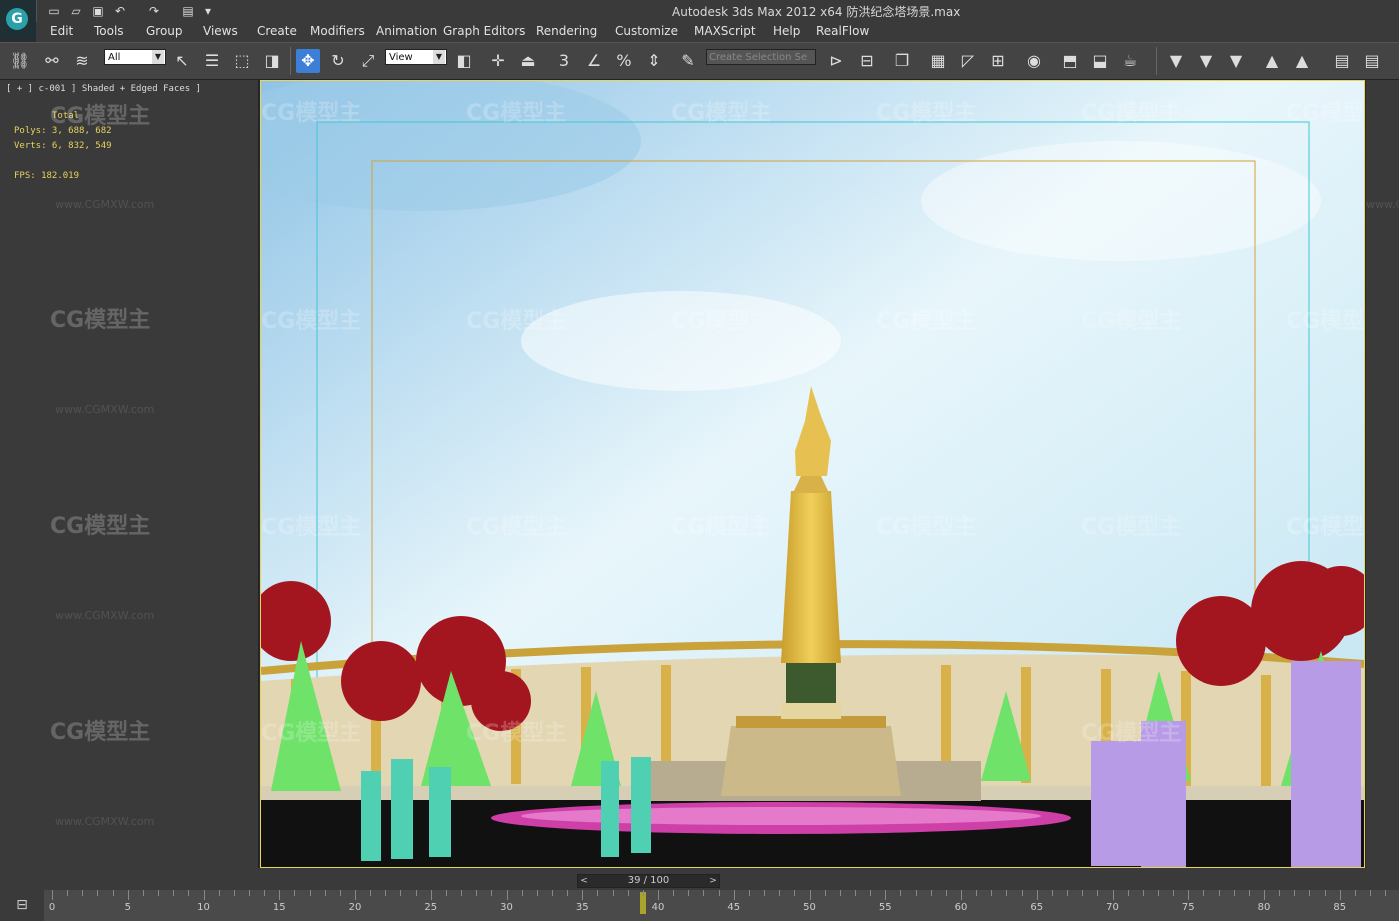 Image resolution: width=1399 pixels, height=921 pixels. Describe the element at coordinates (654, 61) in the screenshot. I see `spinner-snap-icon: ⇕` at that location.